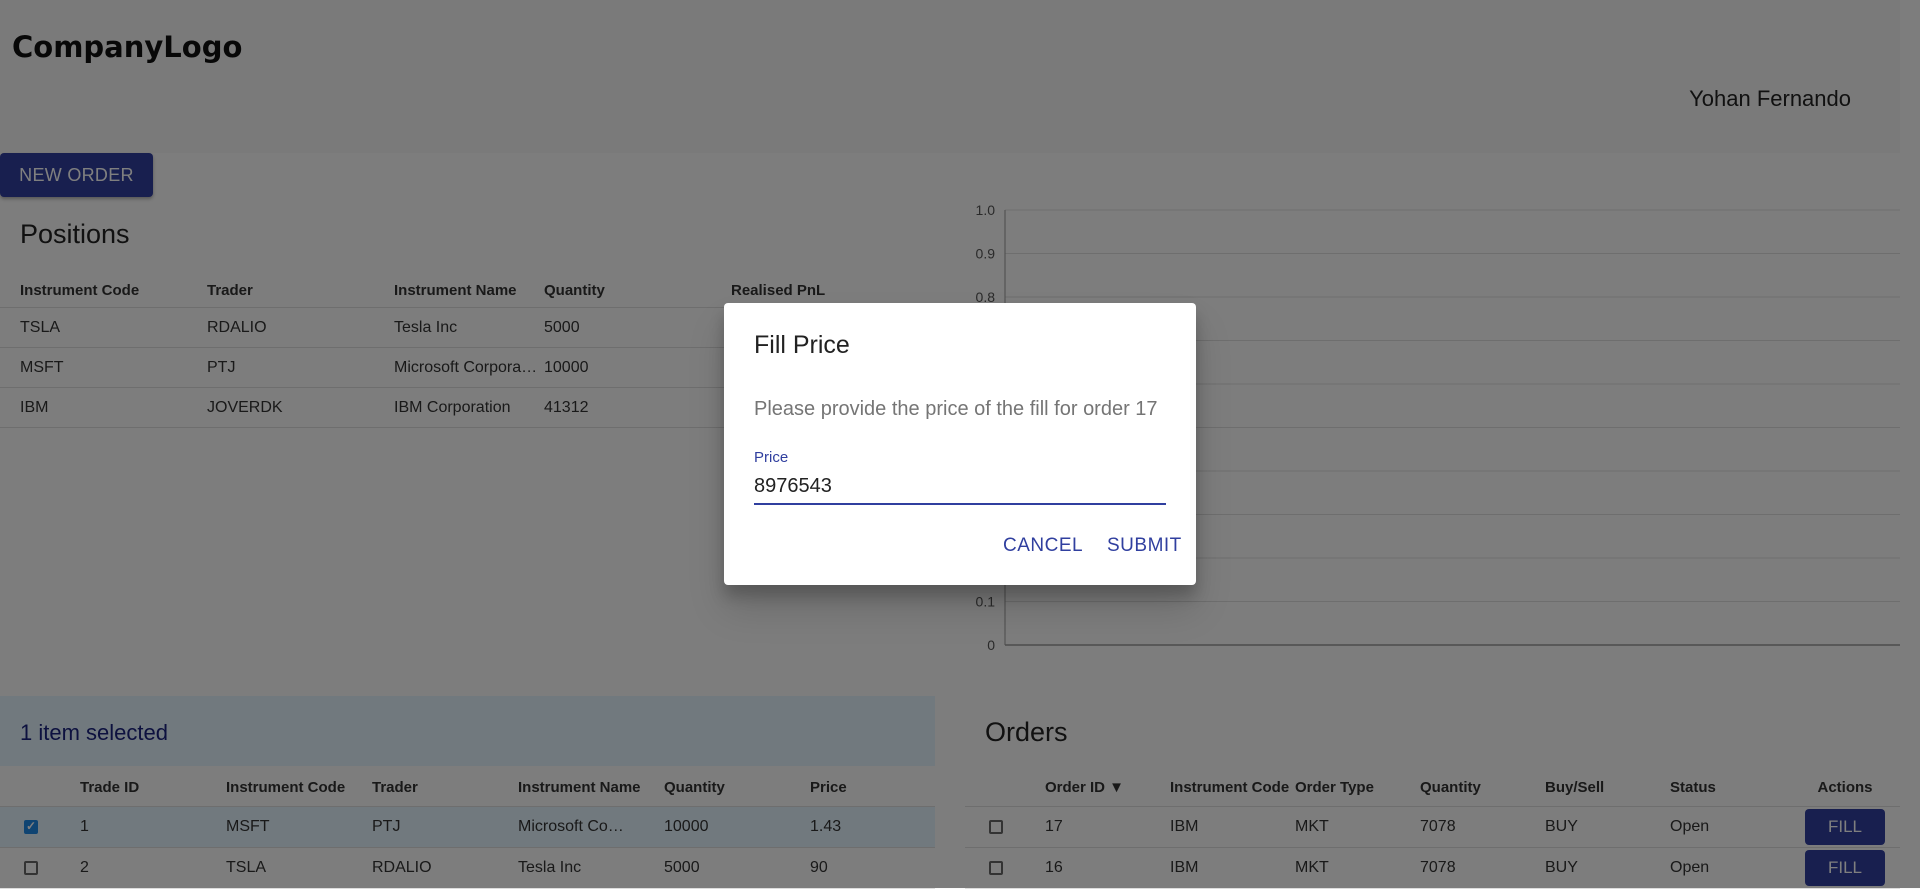 This screenshot has height=889, width=1920. I want to click on dialog-title: Fill Price, so click(802, 345).